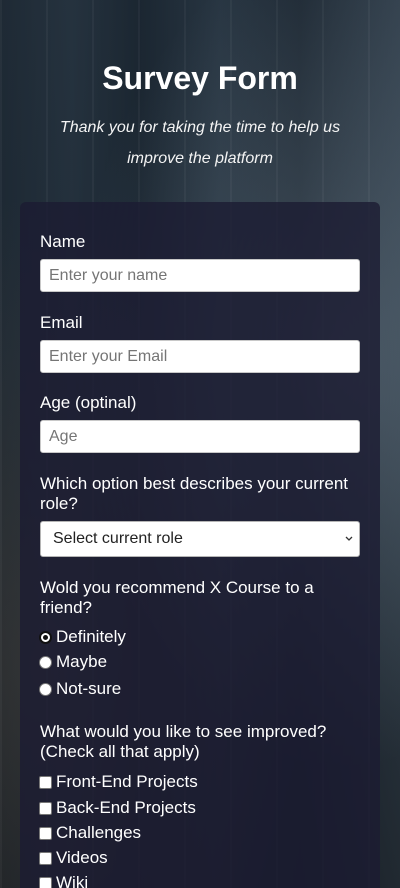 This screenshot has height=888, width=400. What do you see at coordinates (200, 436) in the screenshot?
I see `age-input` at bounding box center [200, 436].